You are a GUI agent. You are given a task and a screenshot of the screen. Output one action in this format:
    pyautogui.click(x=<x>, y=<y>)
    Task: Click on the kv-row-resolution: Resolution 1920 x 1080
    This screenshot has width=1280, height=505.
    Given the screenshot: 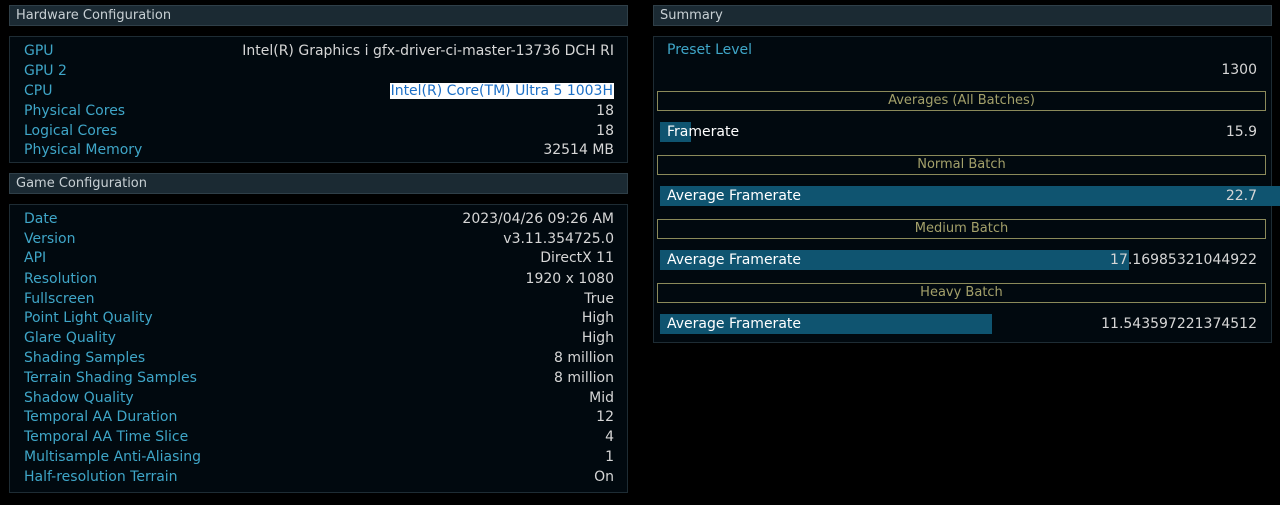 What is the action you would take?
    pyautogui.click(x=319, y=279)
    